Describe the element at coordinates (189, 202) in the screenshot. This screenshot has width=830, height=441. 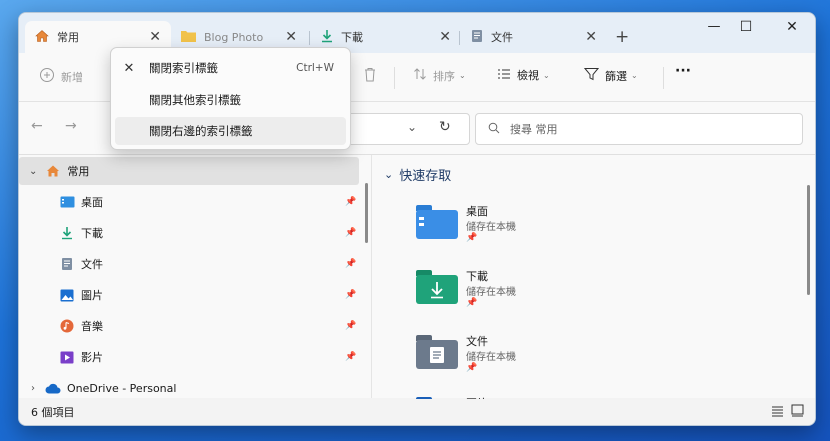
I see `sidebar-item-desktop: 桌面 📌` at that location.